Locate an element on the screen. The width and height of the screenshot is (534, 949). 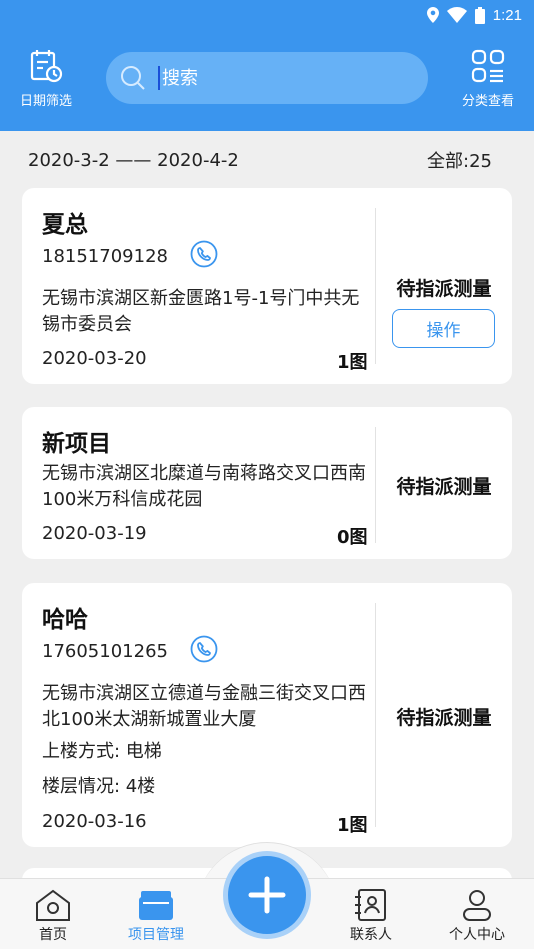
app-header: 1:21 日期筛选 分类查看 is located at coordinates (267, 65).